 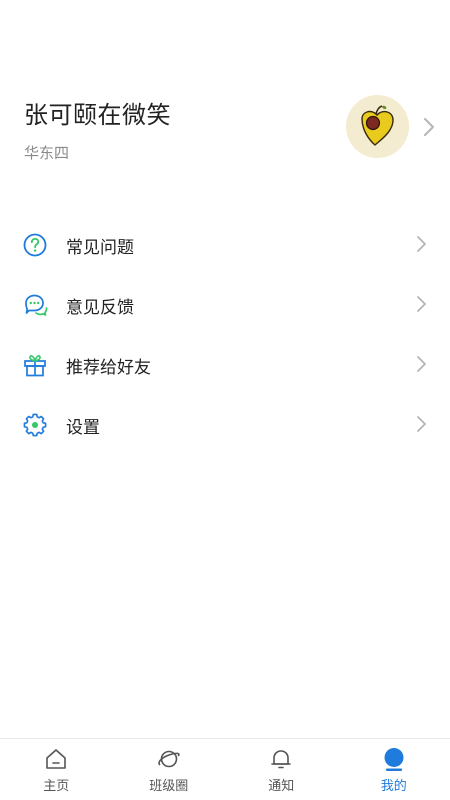 What do you see at coordinates (56, 759) in the screenshot?
I see `home-icon` at bounding box center [56, 759].